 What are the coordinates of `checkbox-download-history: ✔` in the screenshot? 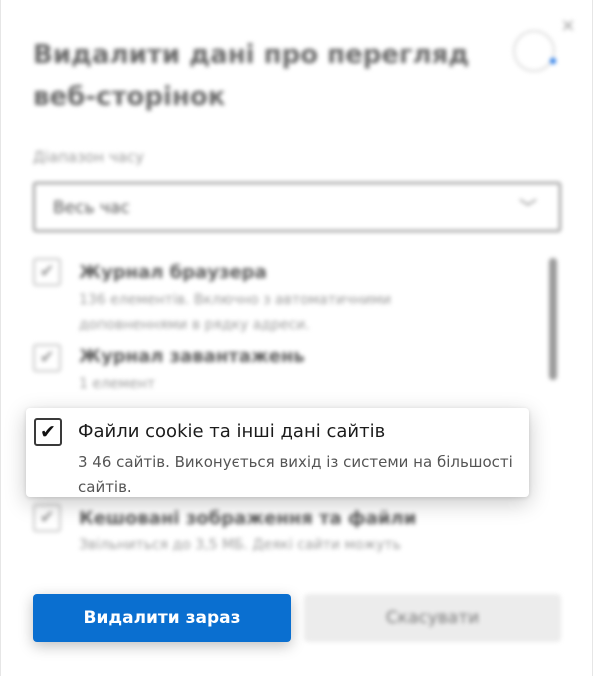 It's located at (47, 358).